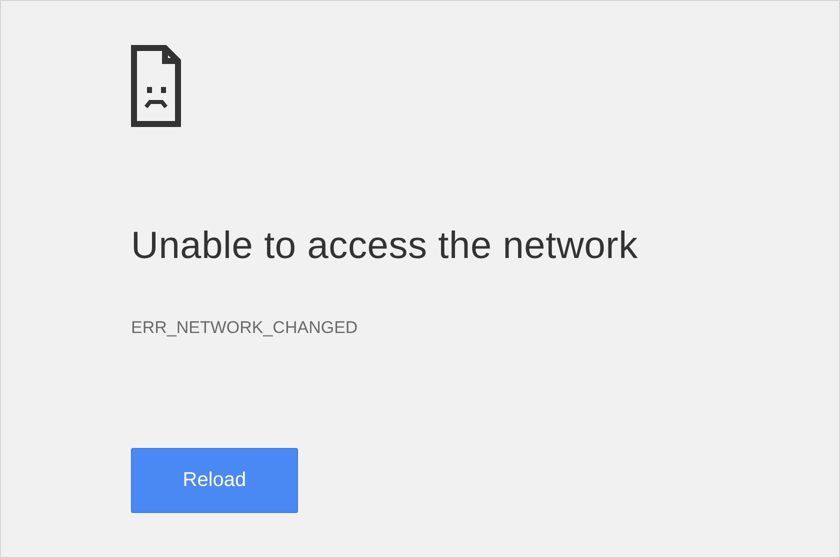 This screenshot has height=558, width=840. I want to click on reload-button: Reload, so click(214, 480).